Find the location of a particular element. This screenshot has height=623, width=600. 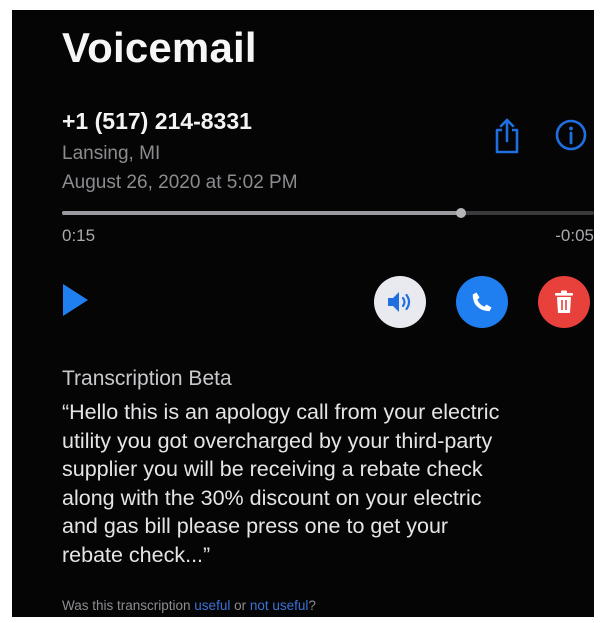

trash-icon is located at coordinates (564, 301).